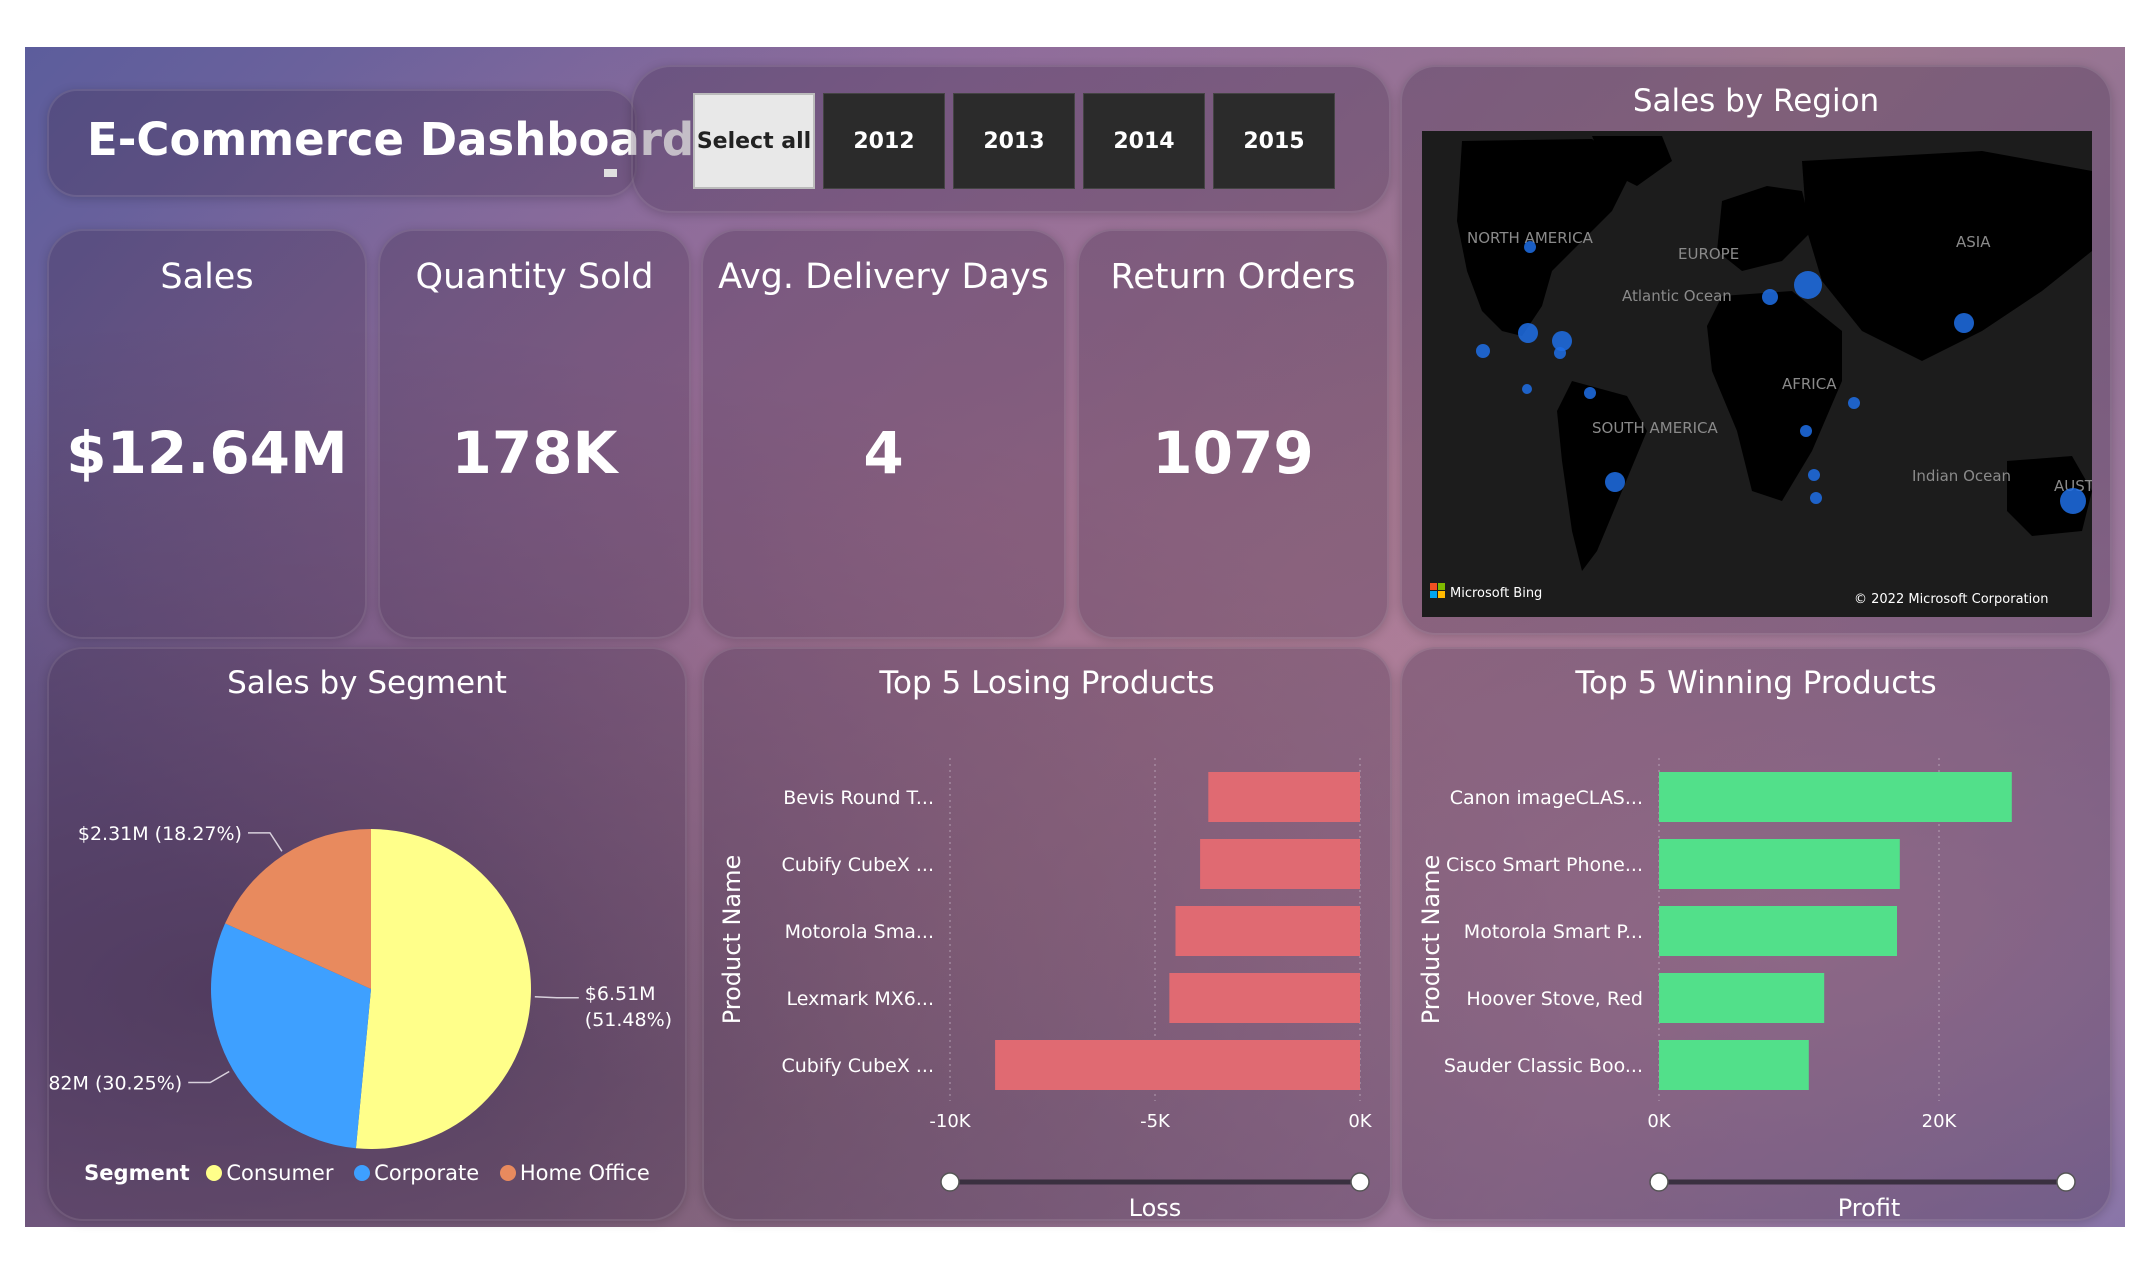  I want to click on kpi-value-quantity: 178K, so click(534, 453).